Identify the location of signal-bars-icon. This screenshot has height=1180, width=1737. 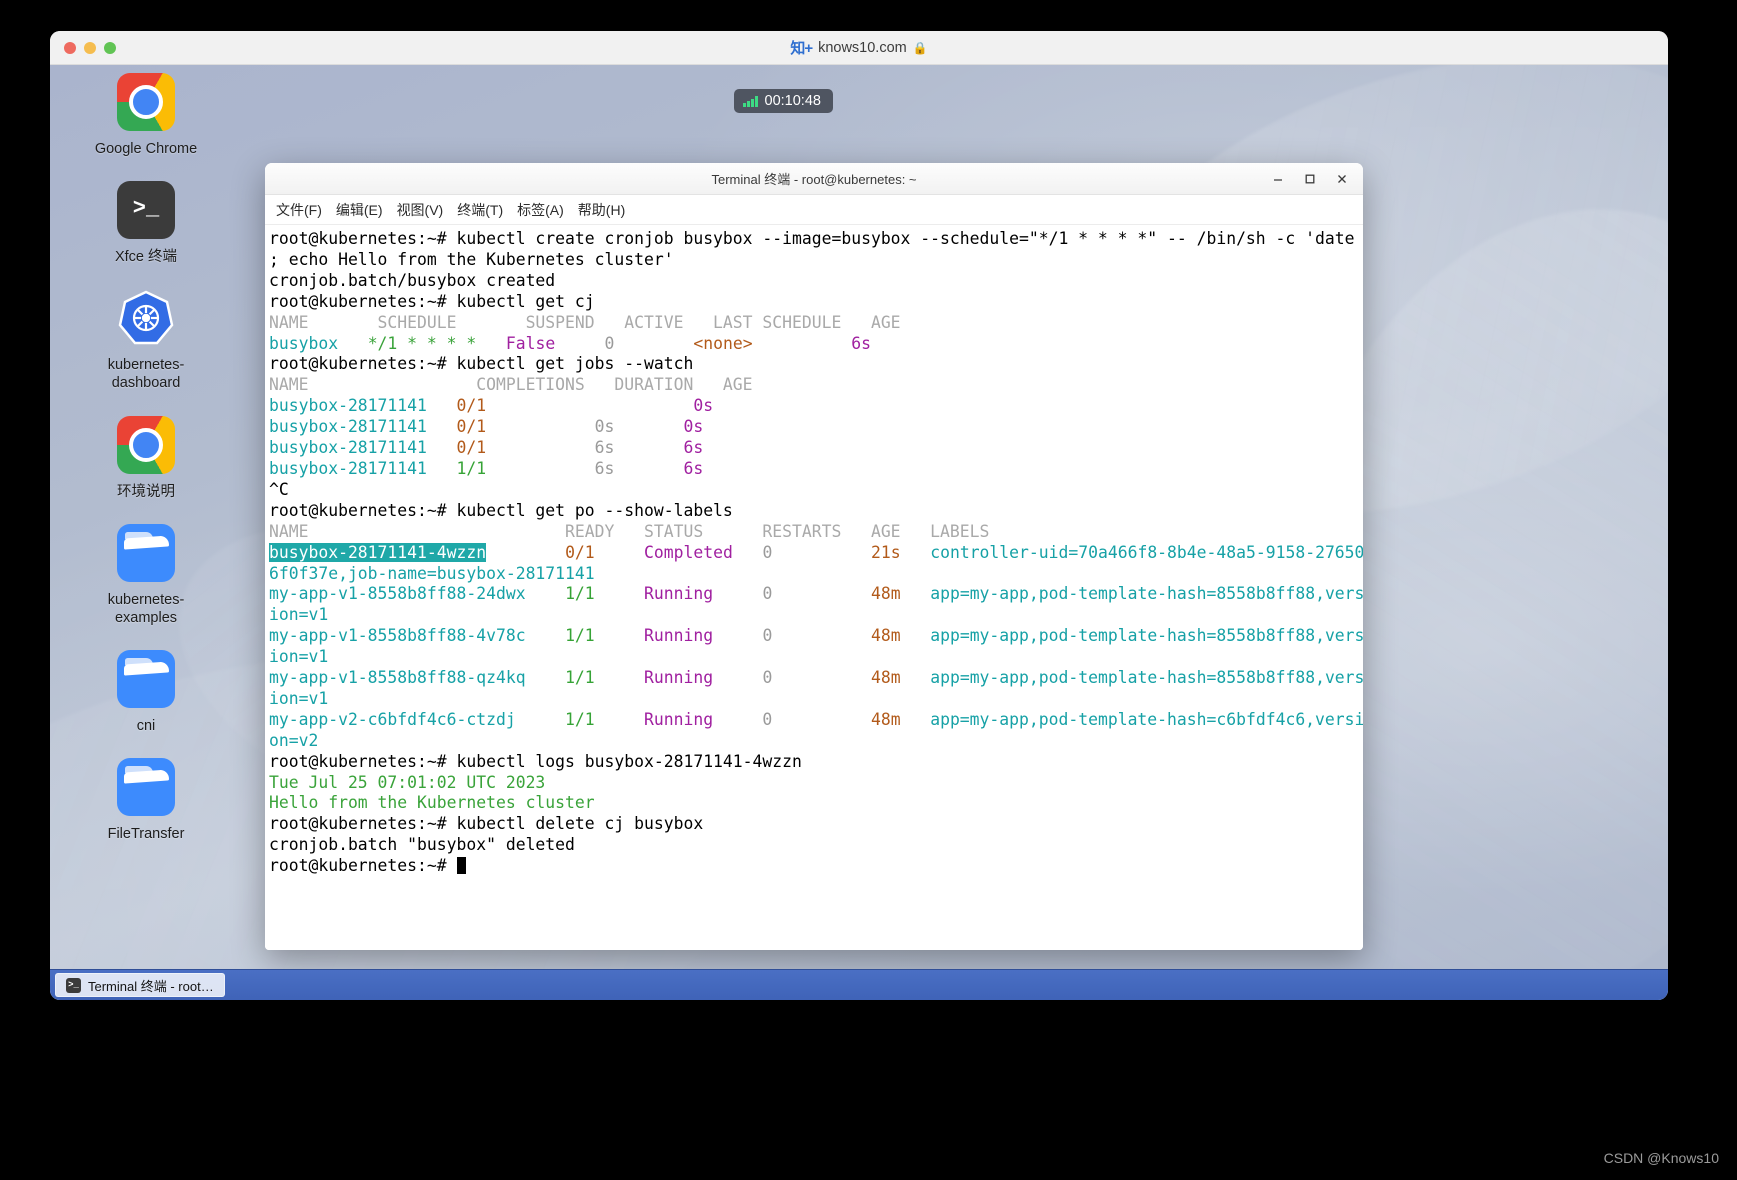
(750, 101).